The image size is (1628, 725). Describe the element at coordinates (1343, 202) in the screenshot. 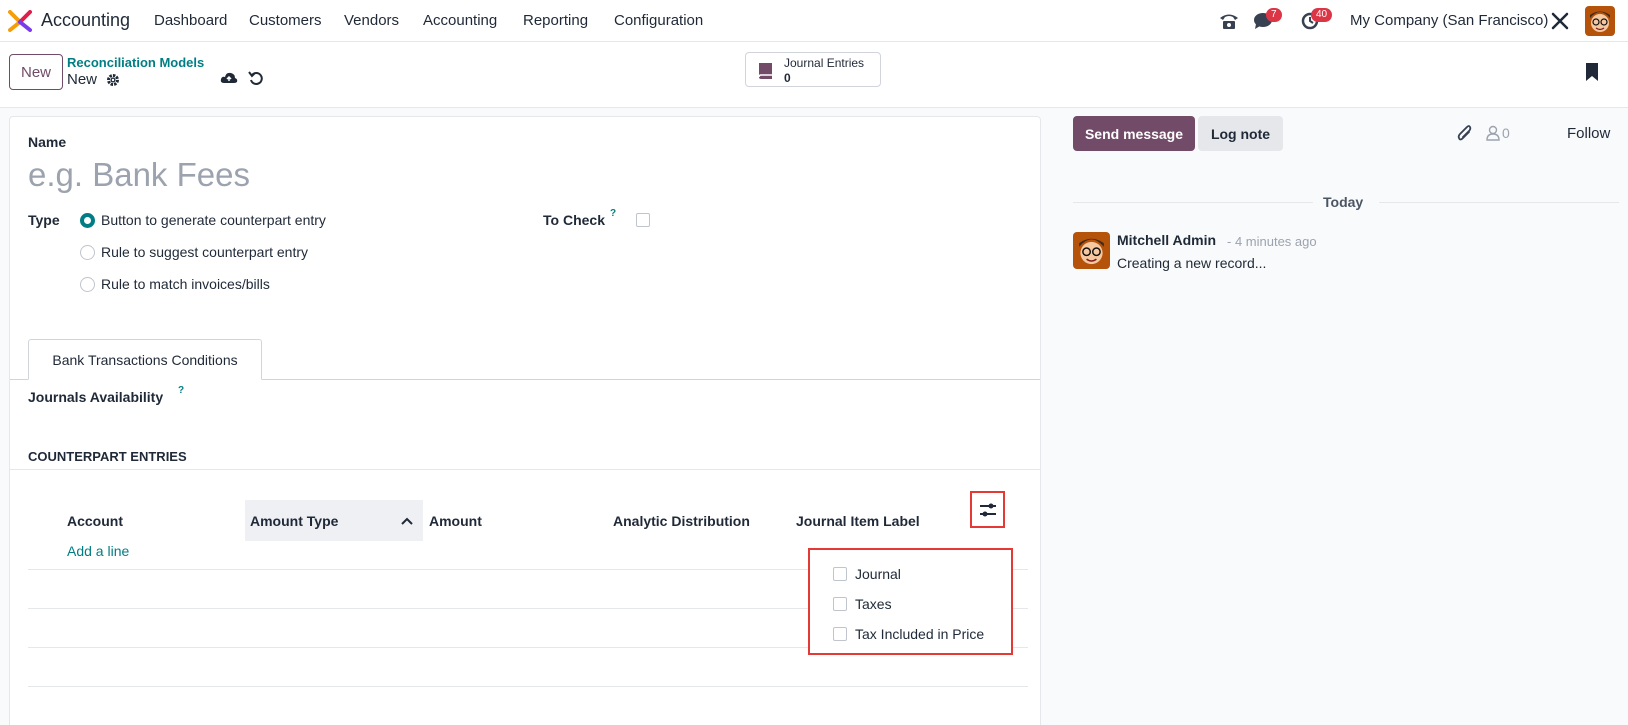

I see `date-separator: Today` at that location.